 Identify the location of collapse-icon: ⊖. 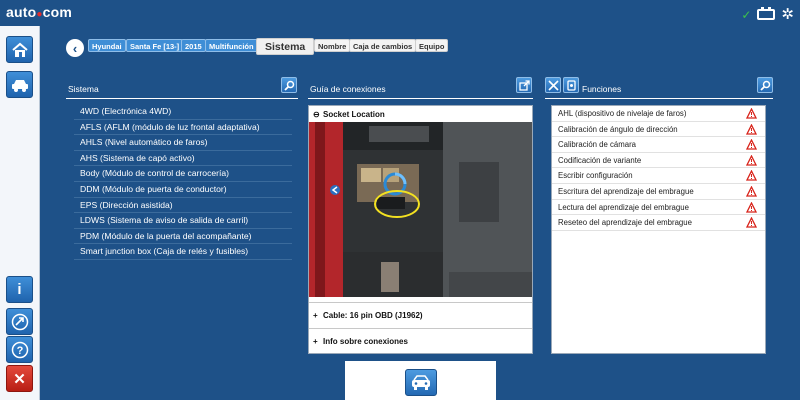
(316, 114).